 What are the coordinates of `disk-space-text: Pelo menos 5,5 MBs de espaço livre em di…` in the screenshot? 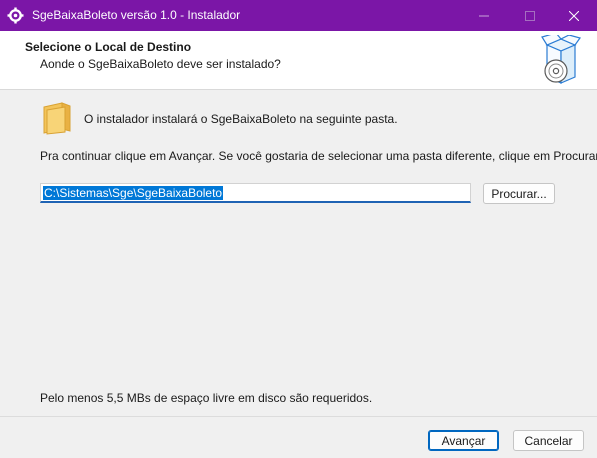 It's located at (206, 398).